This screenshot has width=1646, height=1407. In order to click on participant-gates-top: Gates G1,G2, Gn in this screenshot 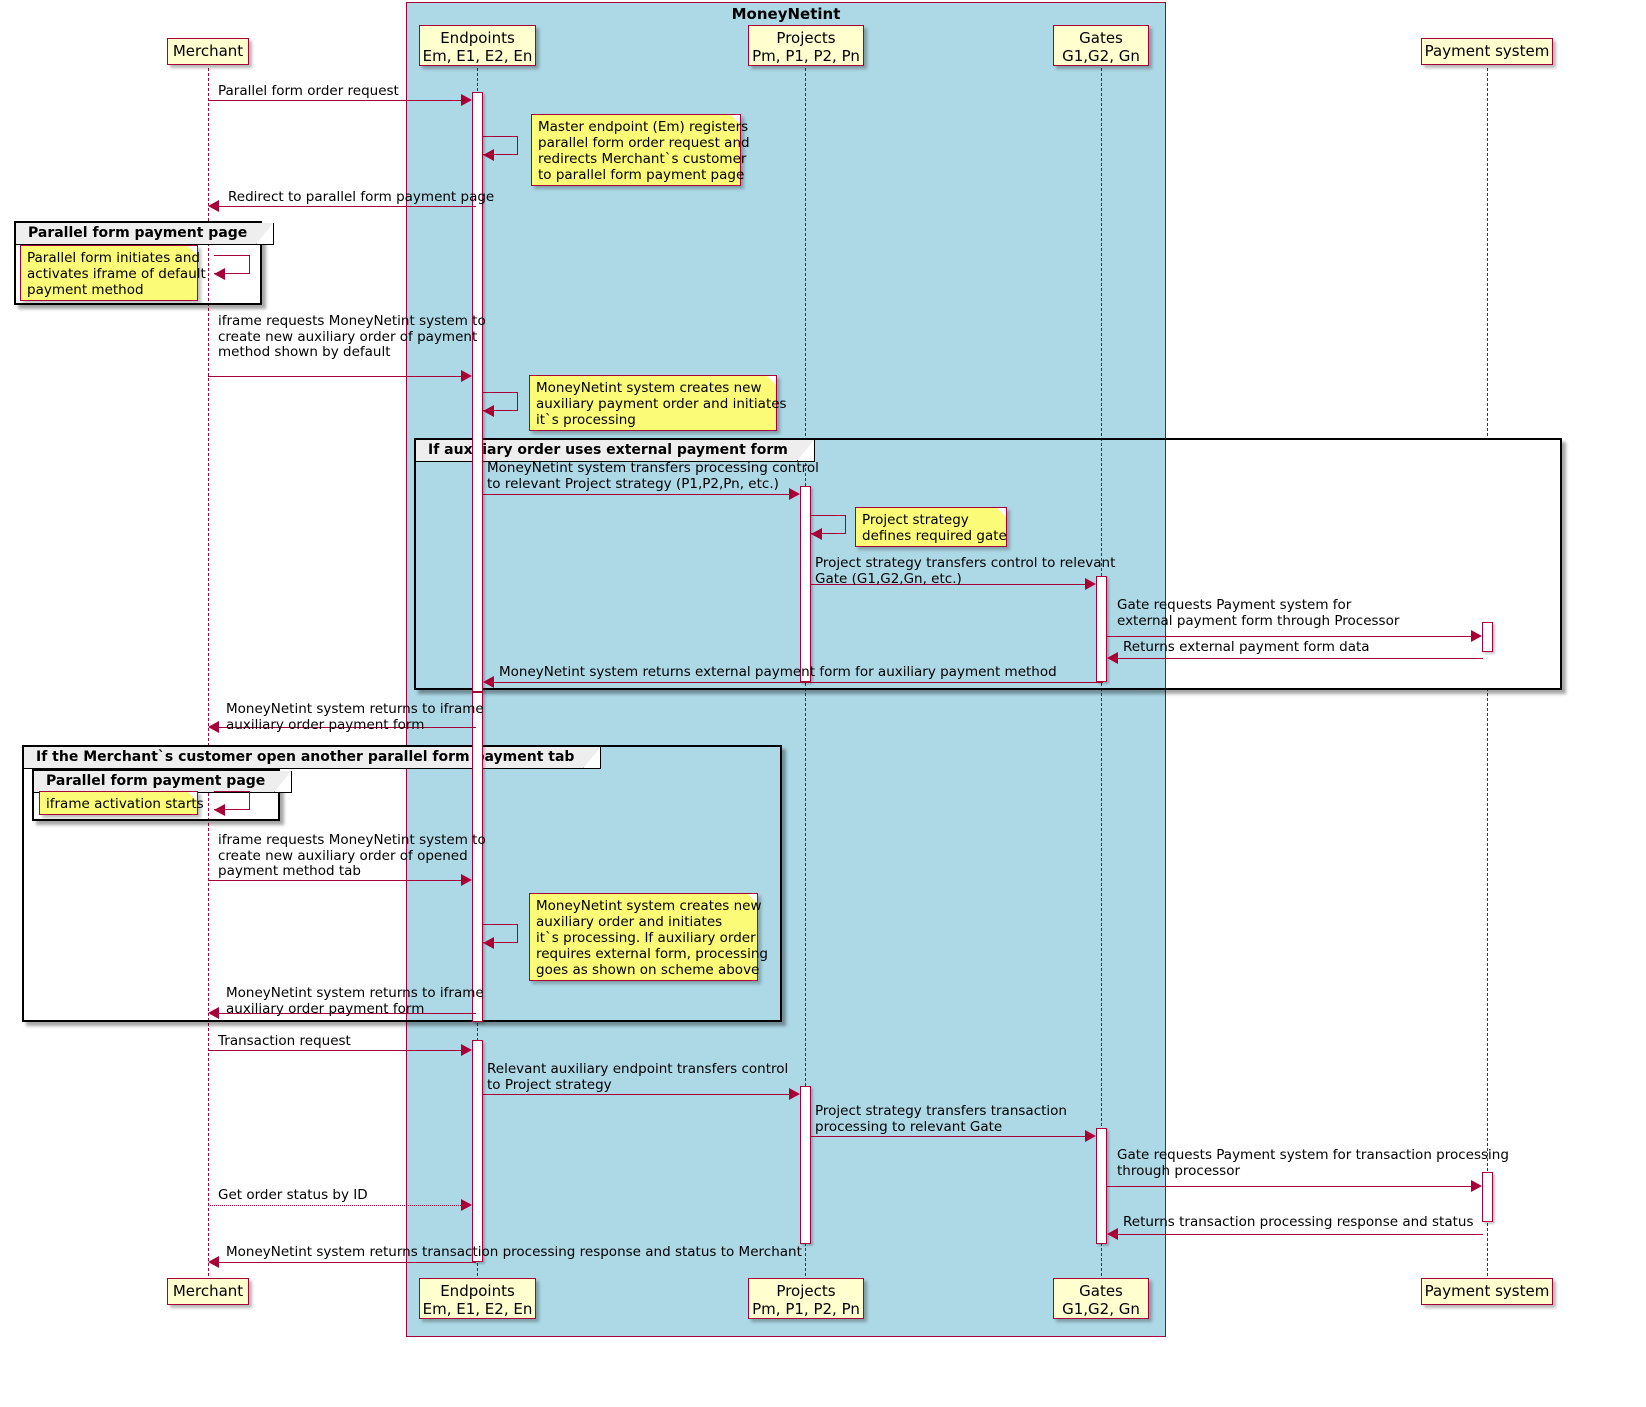, I will do `click(1101, 45)`.